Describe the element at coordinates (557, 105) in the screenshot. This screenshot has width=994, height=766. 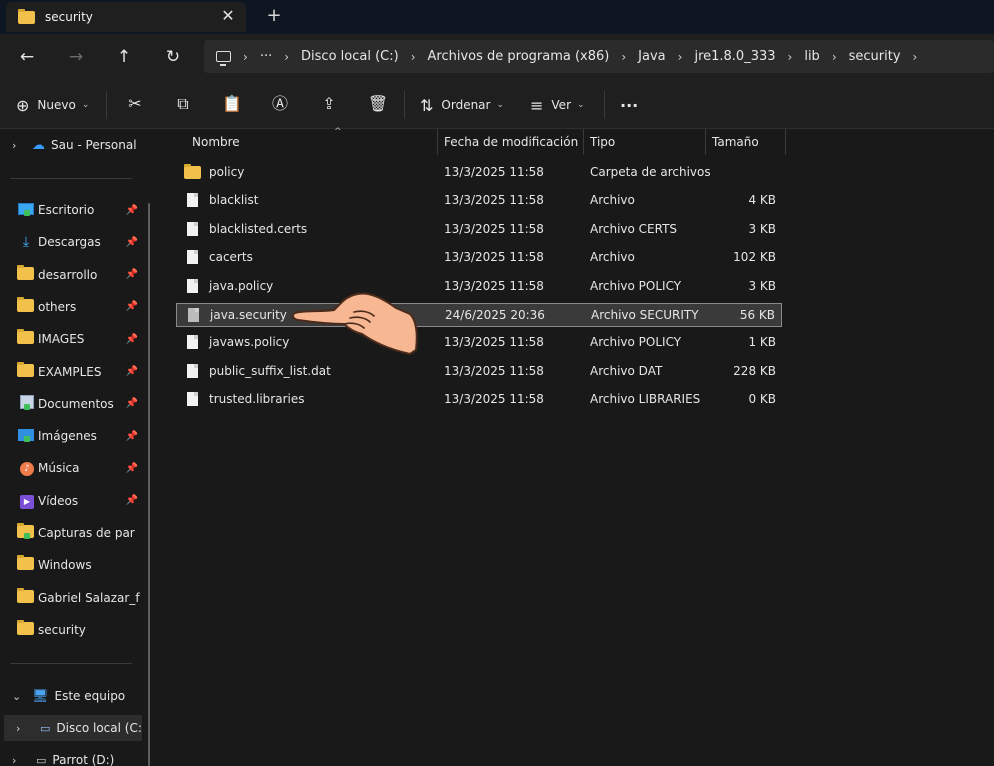
I see `view-button: ≡ Ver ⌄` at that location.